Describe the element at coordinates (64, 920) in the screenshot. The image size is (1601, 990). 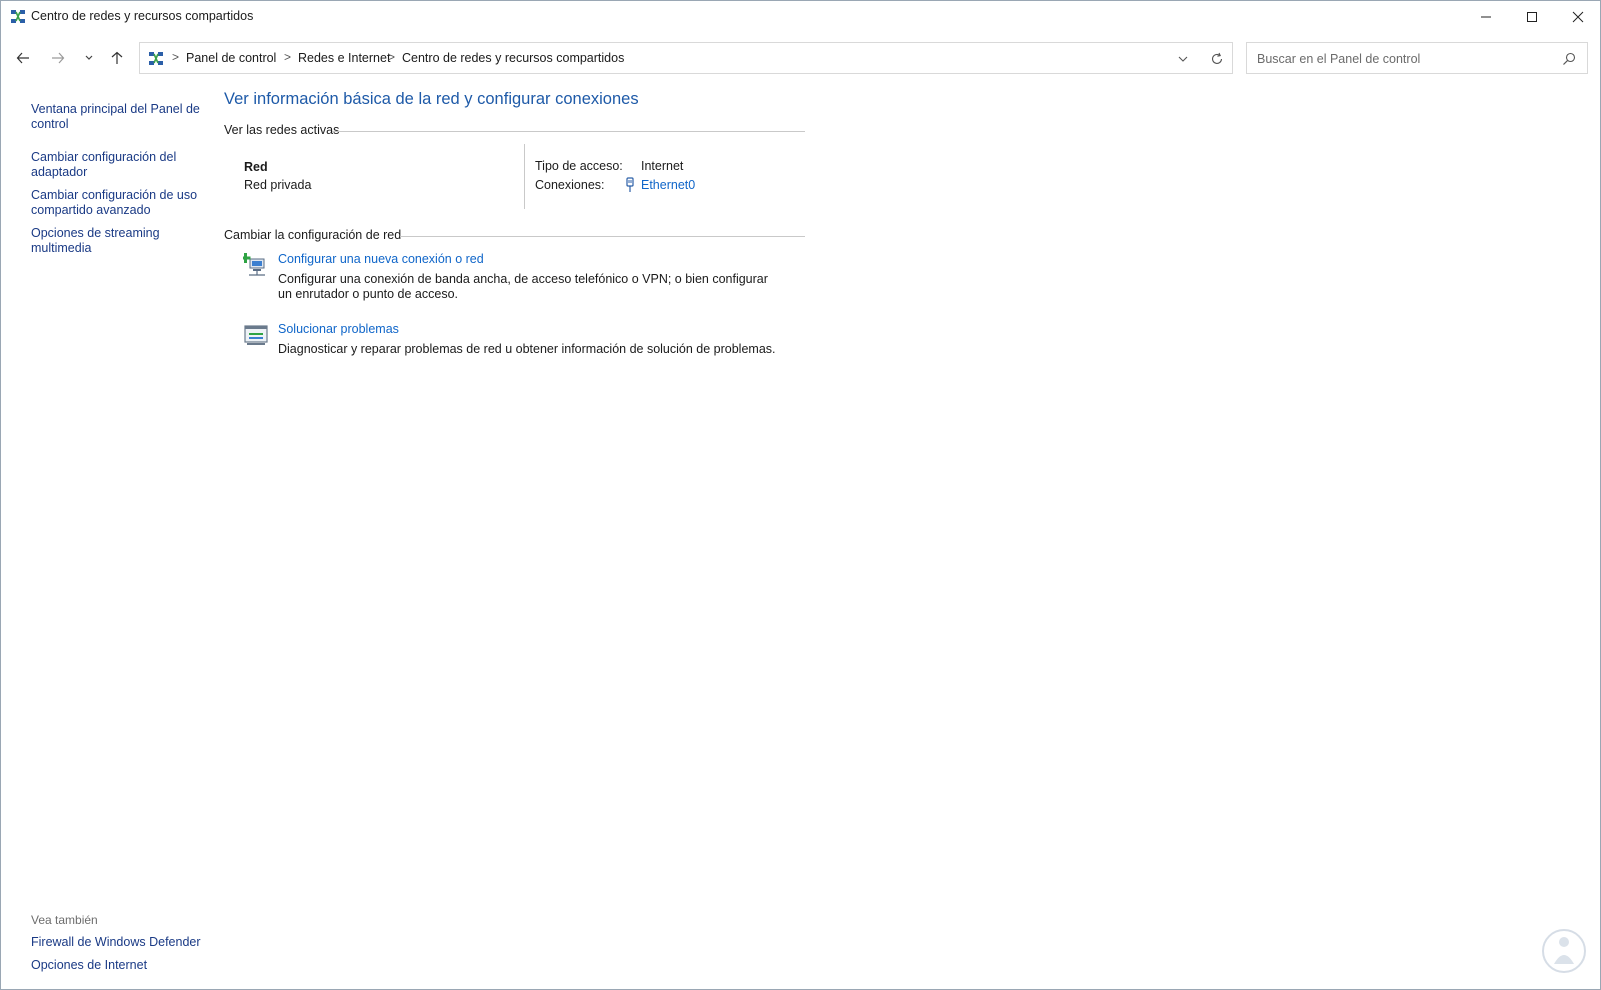
I see `see-also-title: Vea también` at that location.